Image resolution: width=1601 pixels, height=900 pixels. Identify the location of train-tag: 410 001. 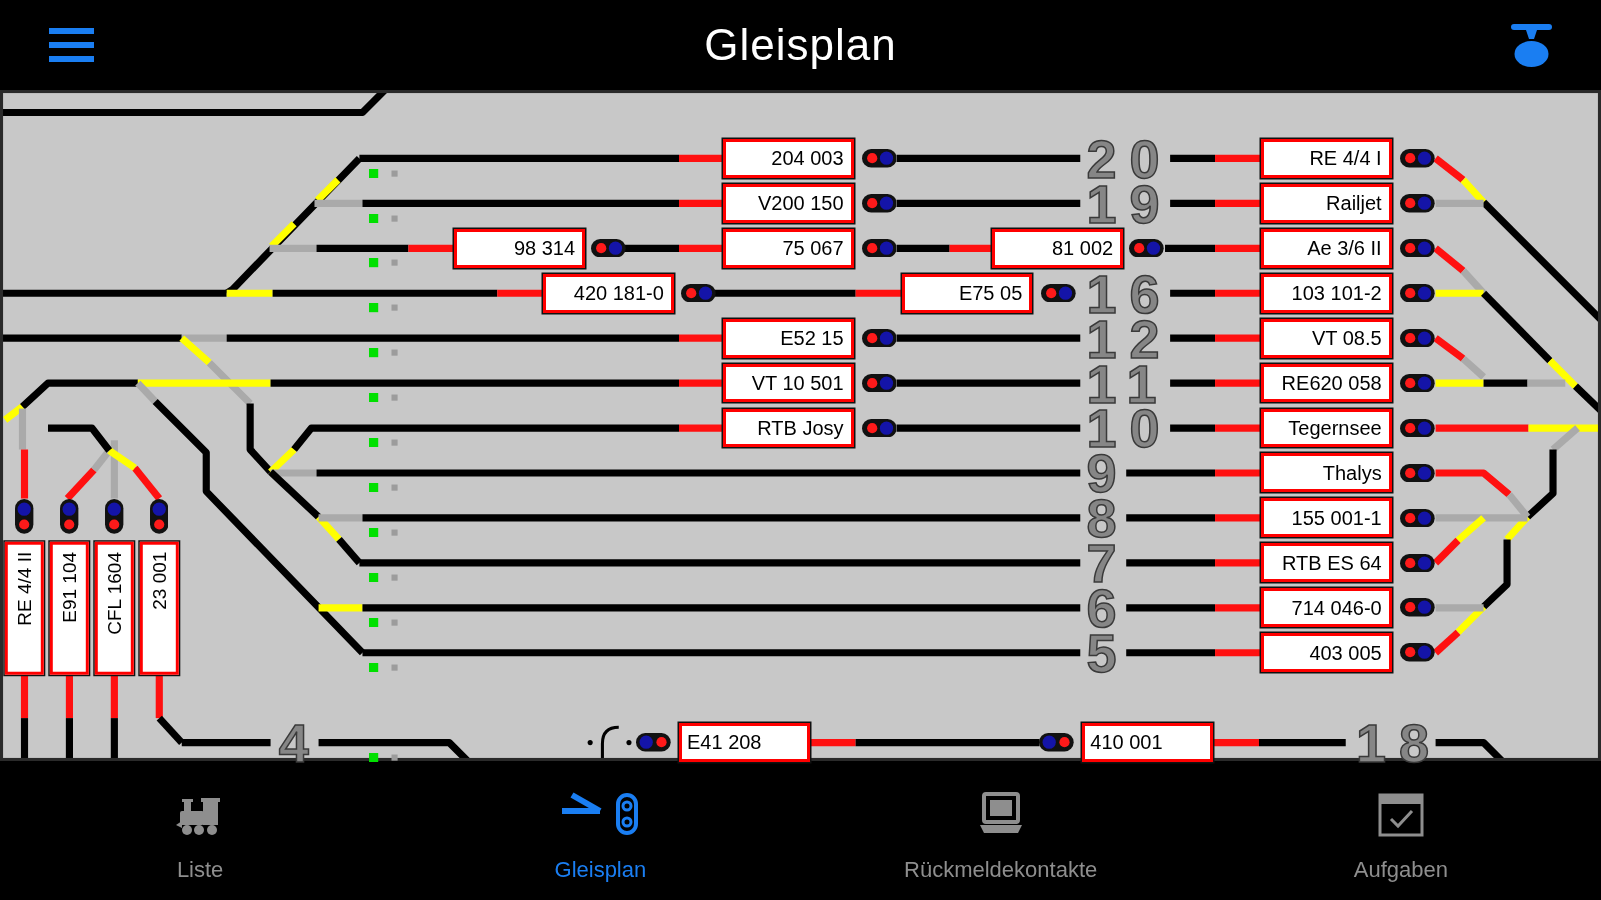
(1147, 742).